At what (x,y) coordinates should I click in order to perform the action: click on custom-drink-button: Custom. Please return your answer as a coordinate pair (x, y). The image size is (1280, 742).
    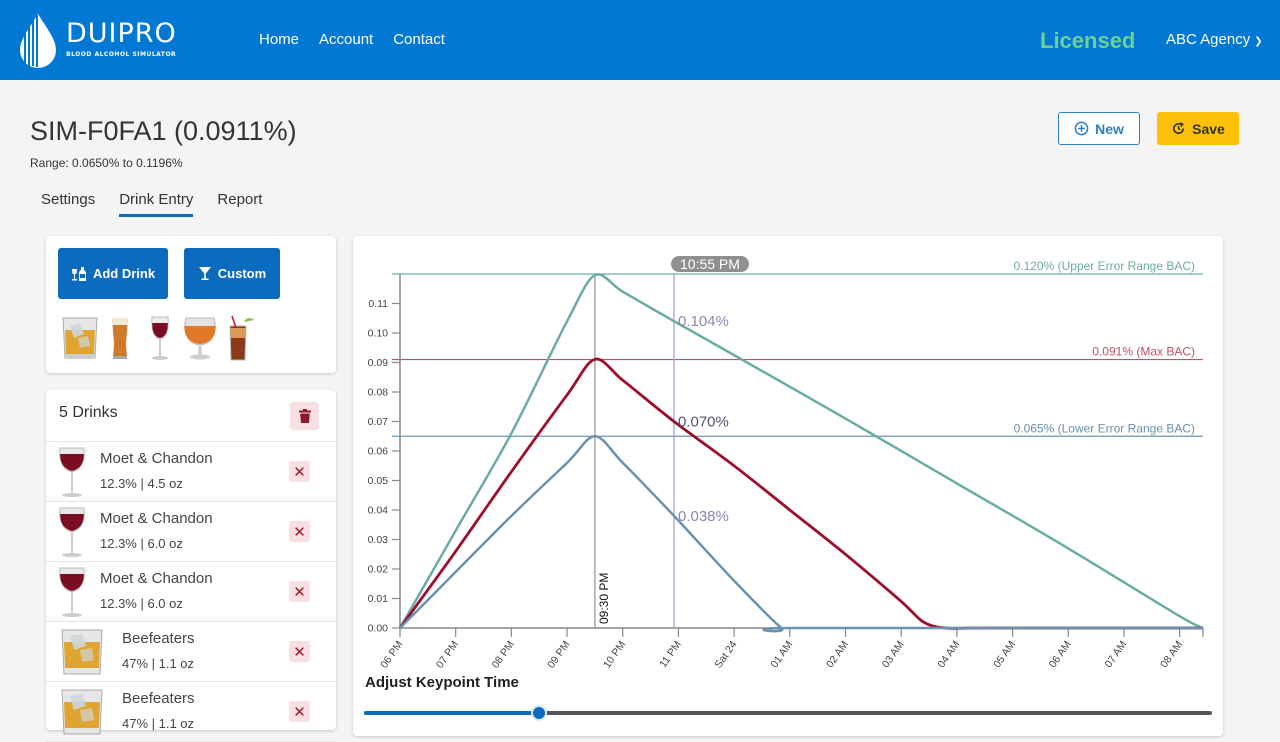
    Looking at the image, I should click on (232, 273).